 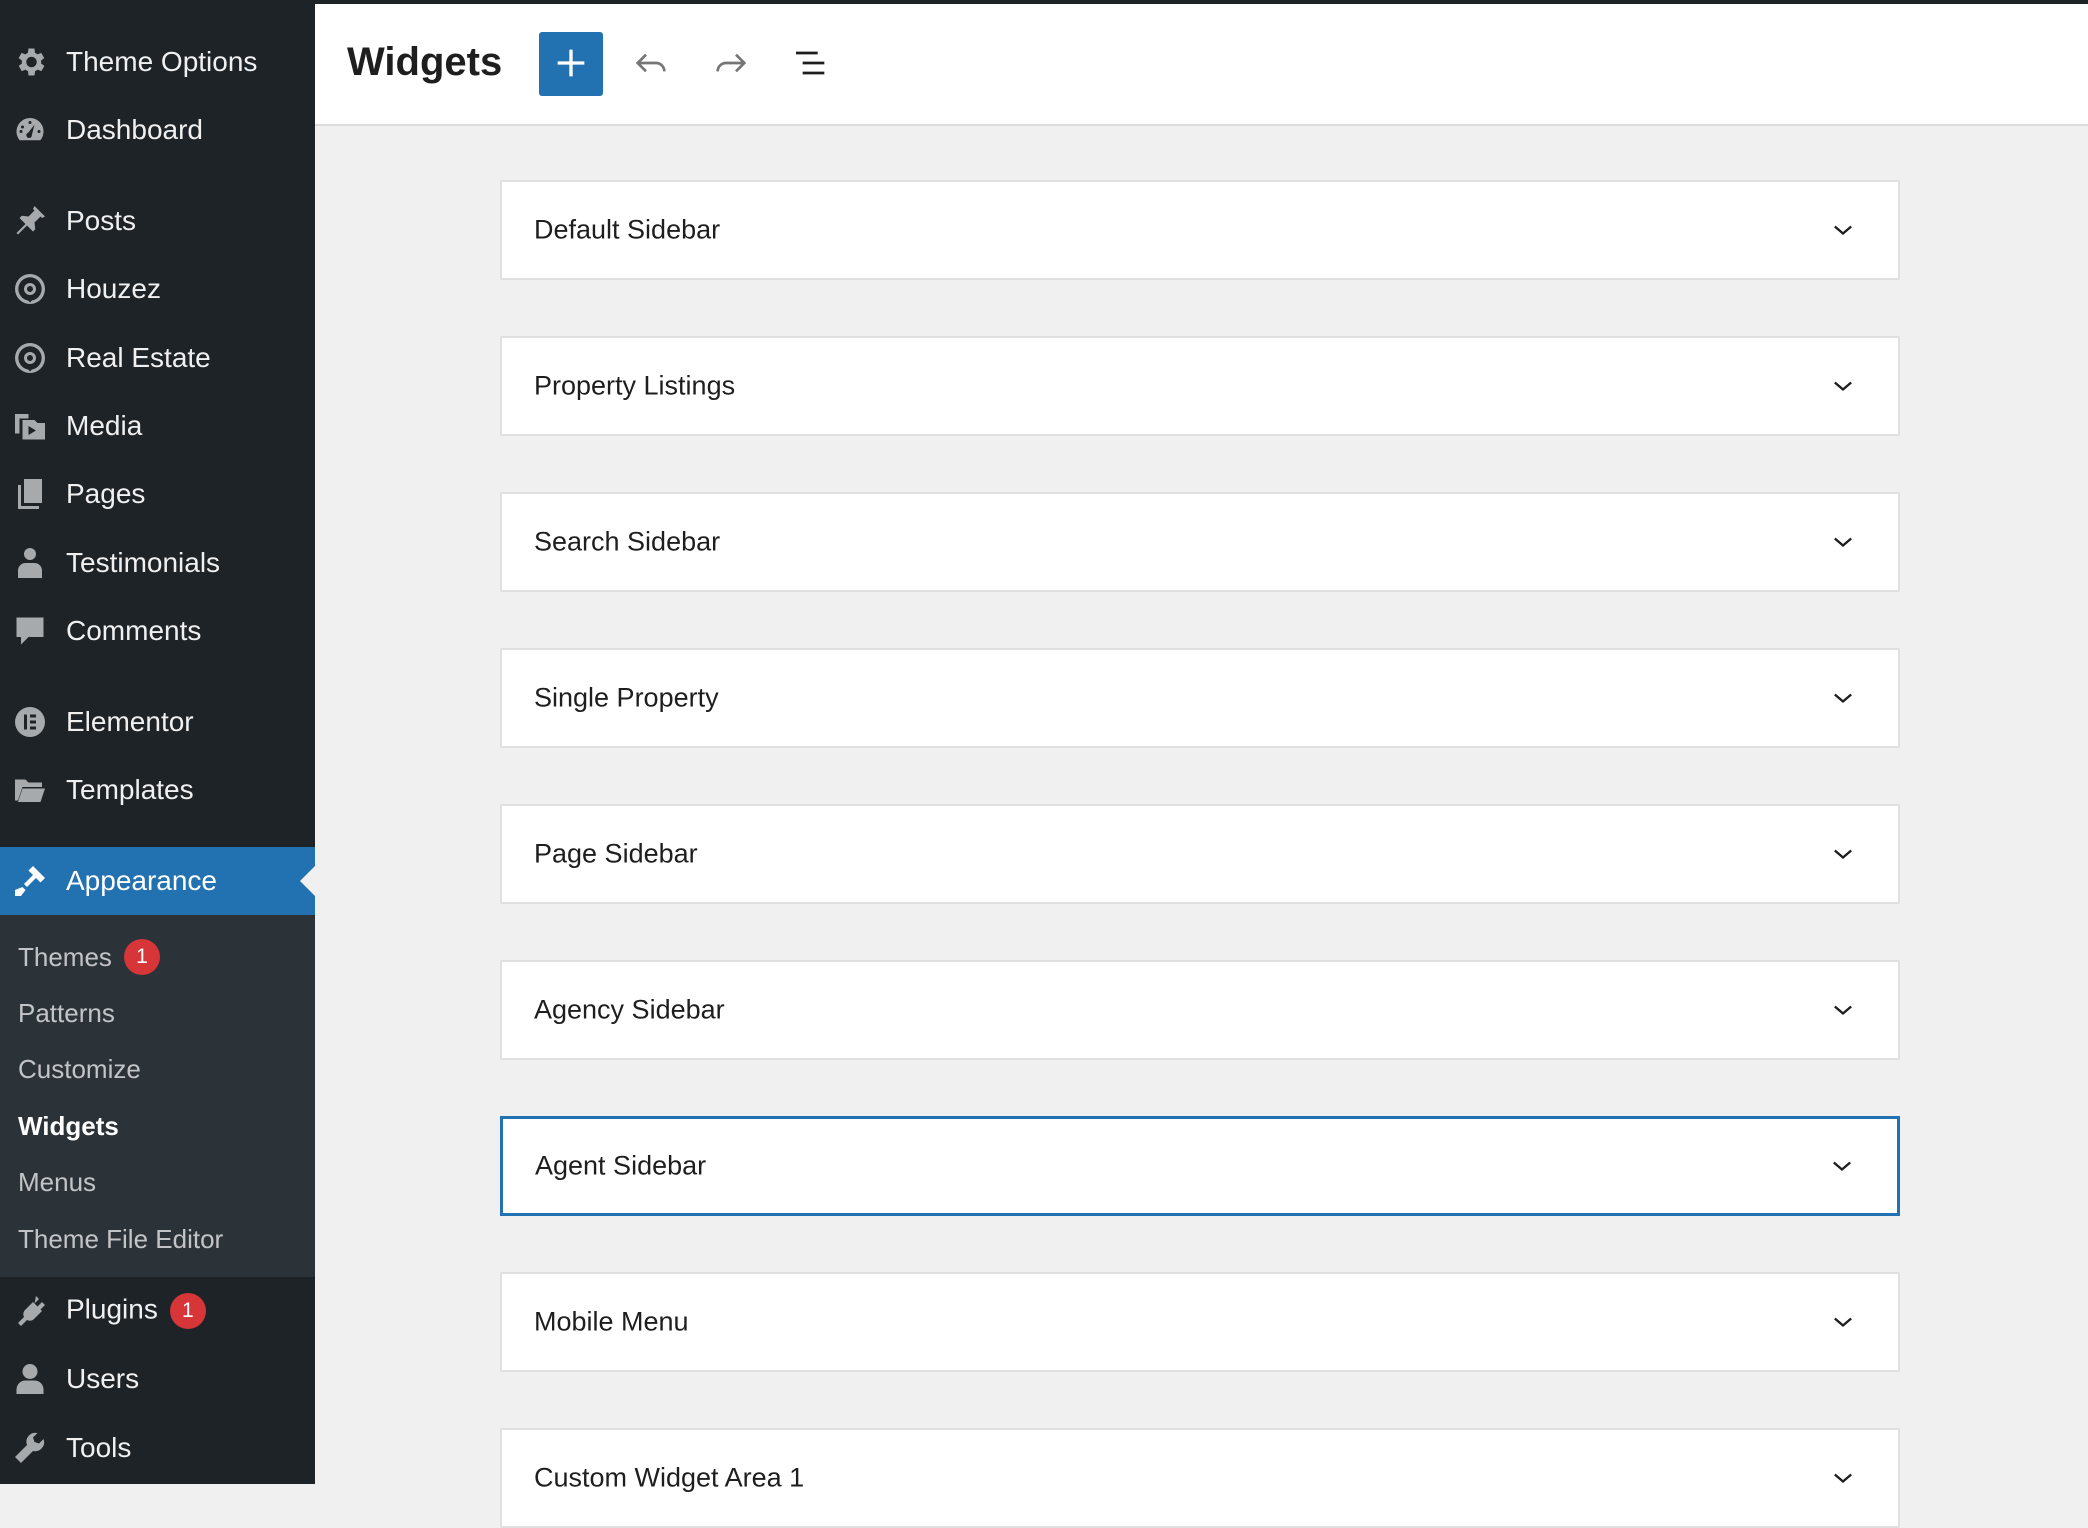 What do you see at coordinates (611, 1321) in the screenshot?
I see `widget-area-title: Mobile Menu` at bounding box center [611, 1321].